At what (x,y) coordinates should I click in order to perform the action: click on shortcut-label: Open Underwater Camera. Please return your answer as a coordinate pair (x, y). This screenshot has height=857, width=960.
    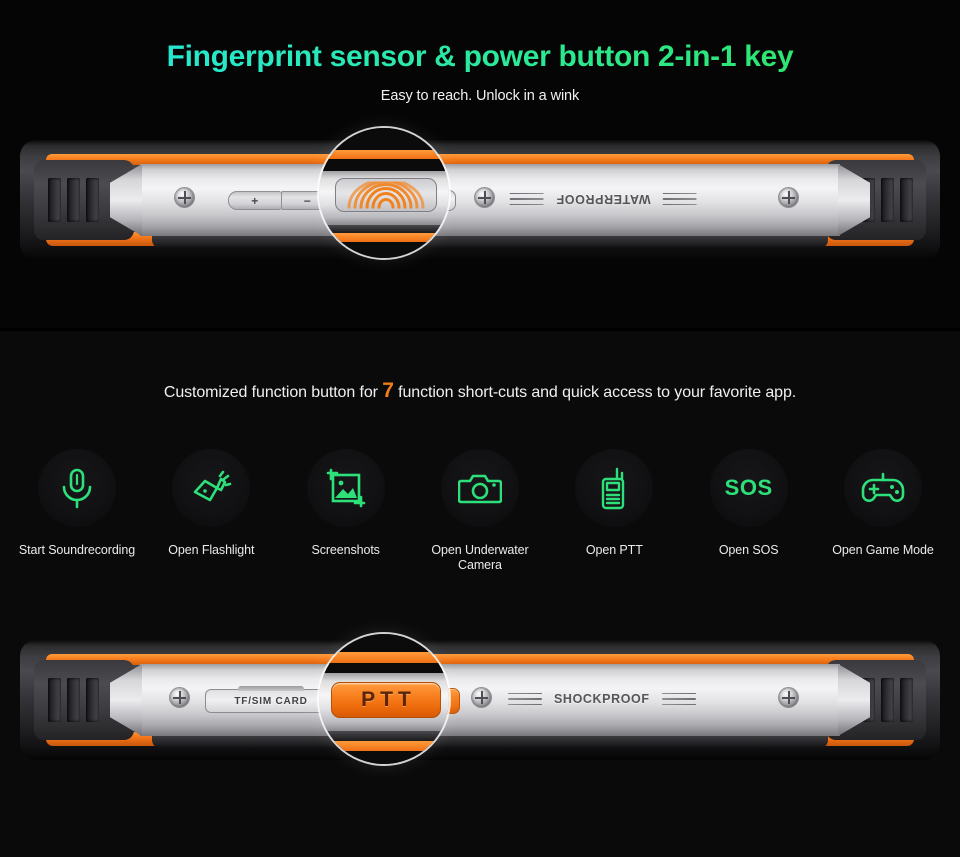
    Looking at the image, I should click on (480, 557).